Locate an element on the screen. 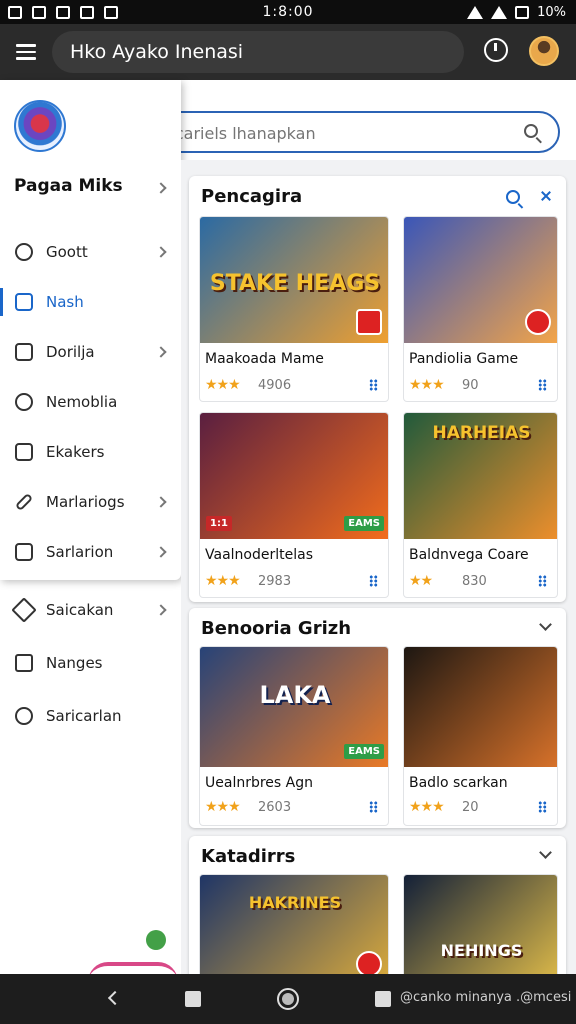 This screenshot has height=1024, width=576. game-name: Badlo scarkan is located at coordinates (458, 783).